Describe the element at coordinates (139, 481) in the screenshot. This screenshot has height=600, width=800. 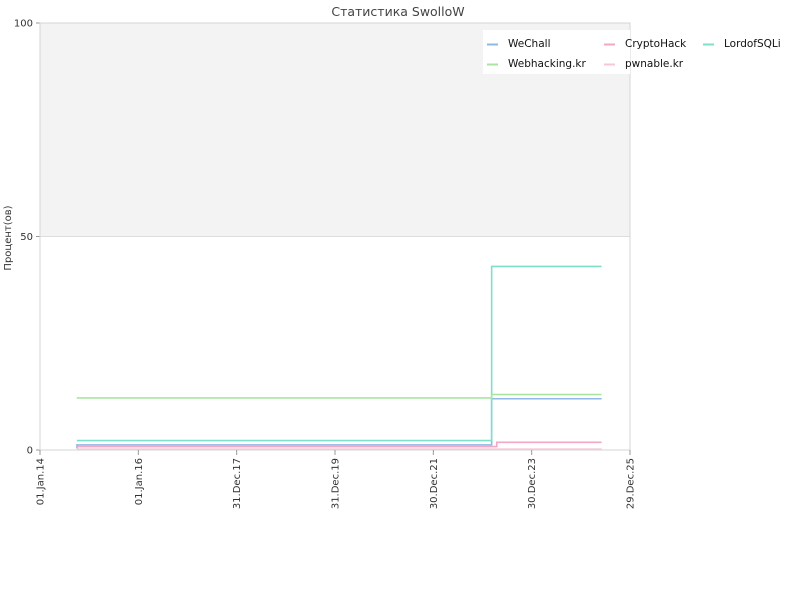
I see `x-tick-label-1: 01.Jan.16` at that location.